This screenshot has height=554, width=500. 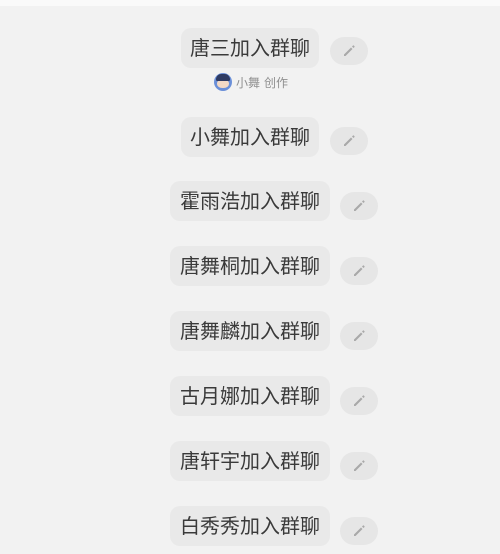 I want to click on prompt-row: 小舞加入群聊, so click(x=250, y=137).